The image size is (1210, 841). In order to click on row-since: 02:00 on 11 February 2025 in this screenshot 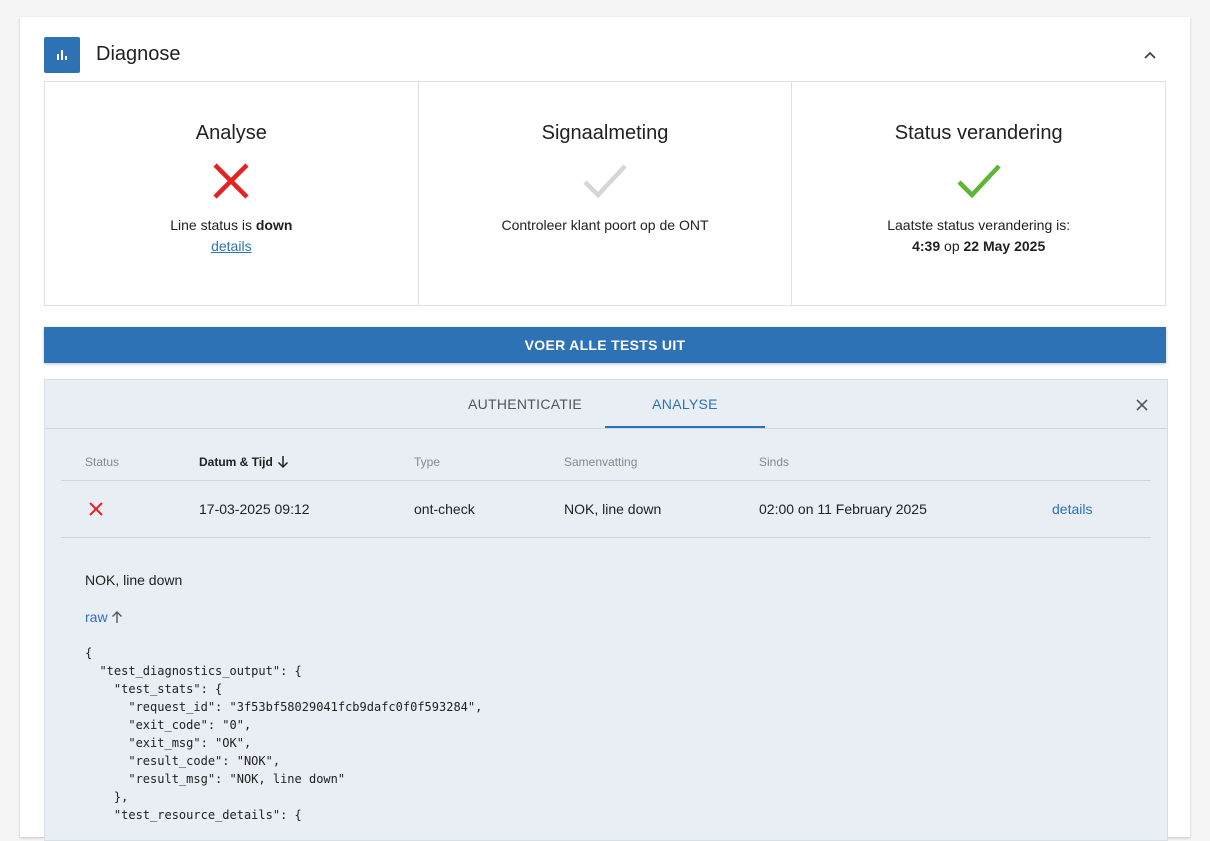, I will do `click(843, 509)`.